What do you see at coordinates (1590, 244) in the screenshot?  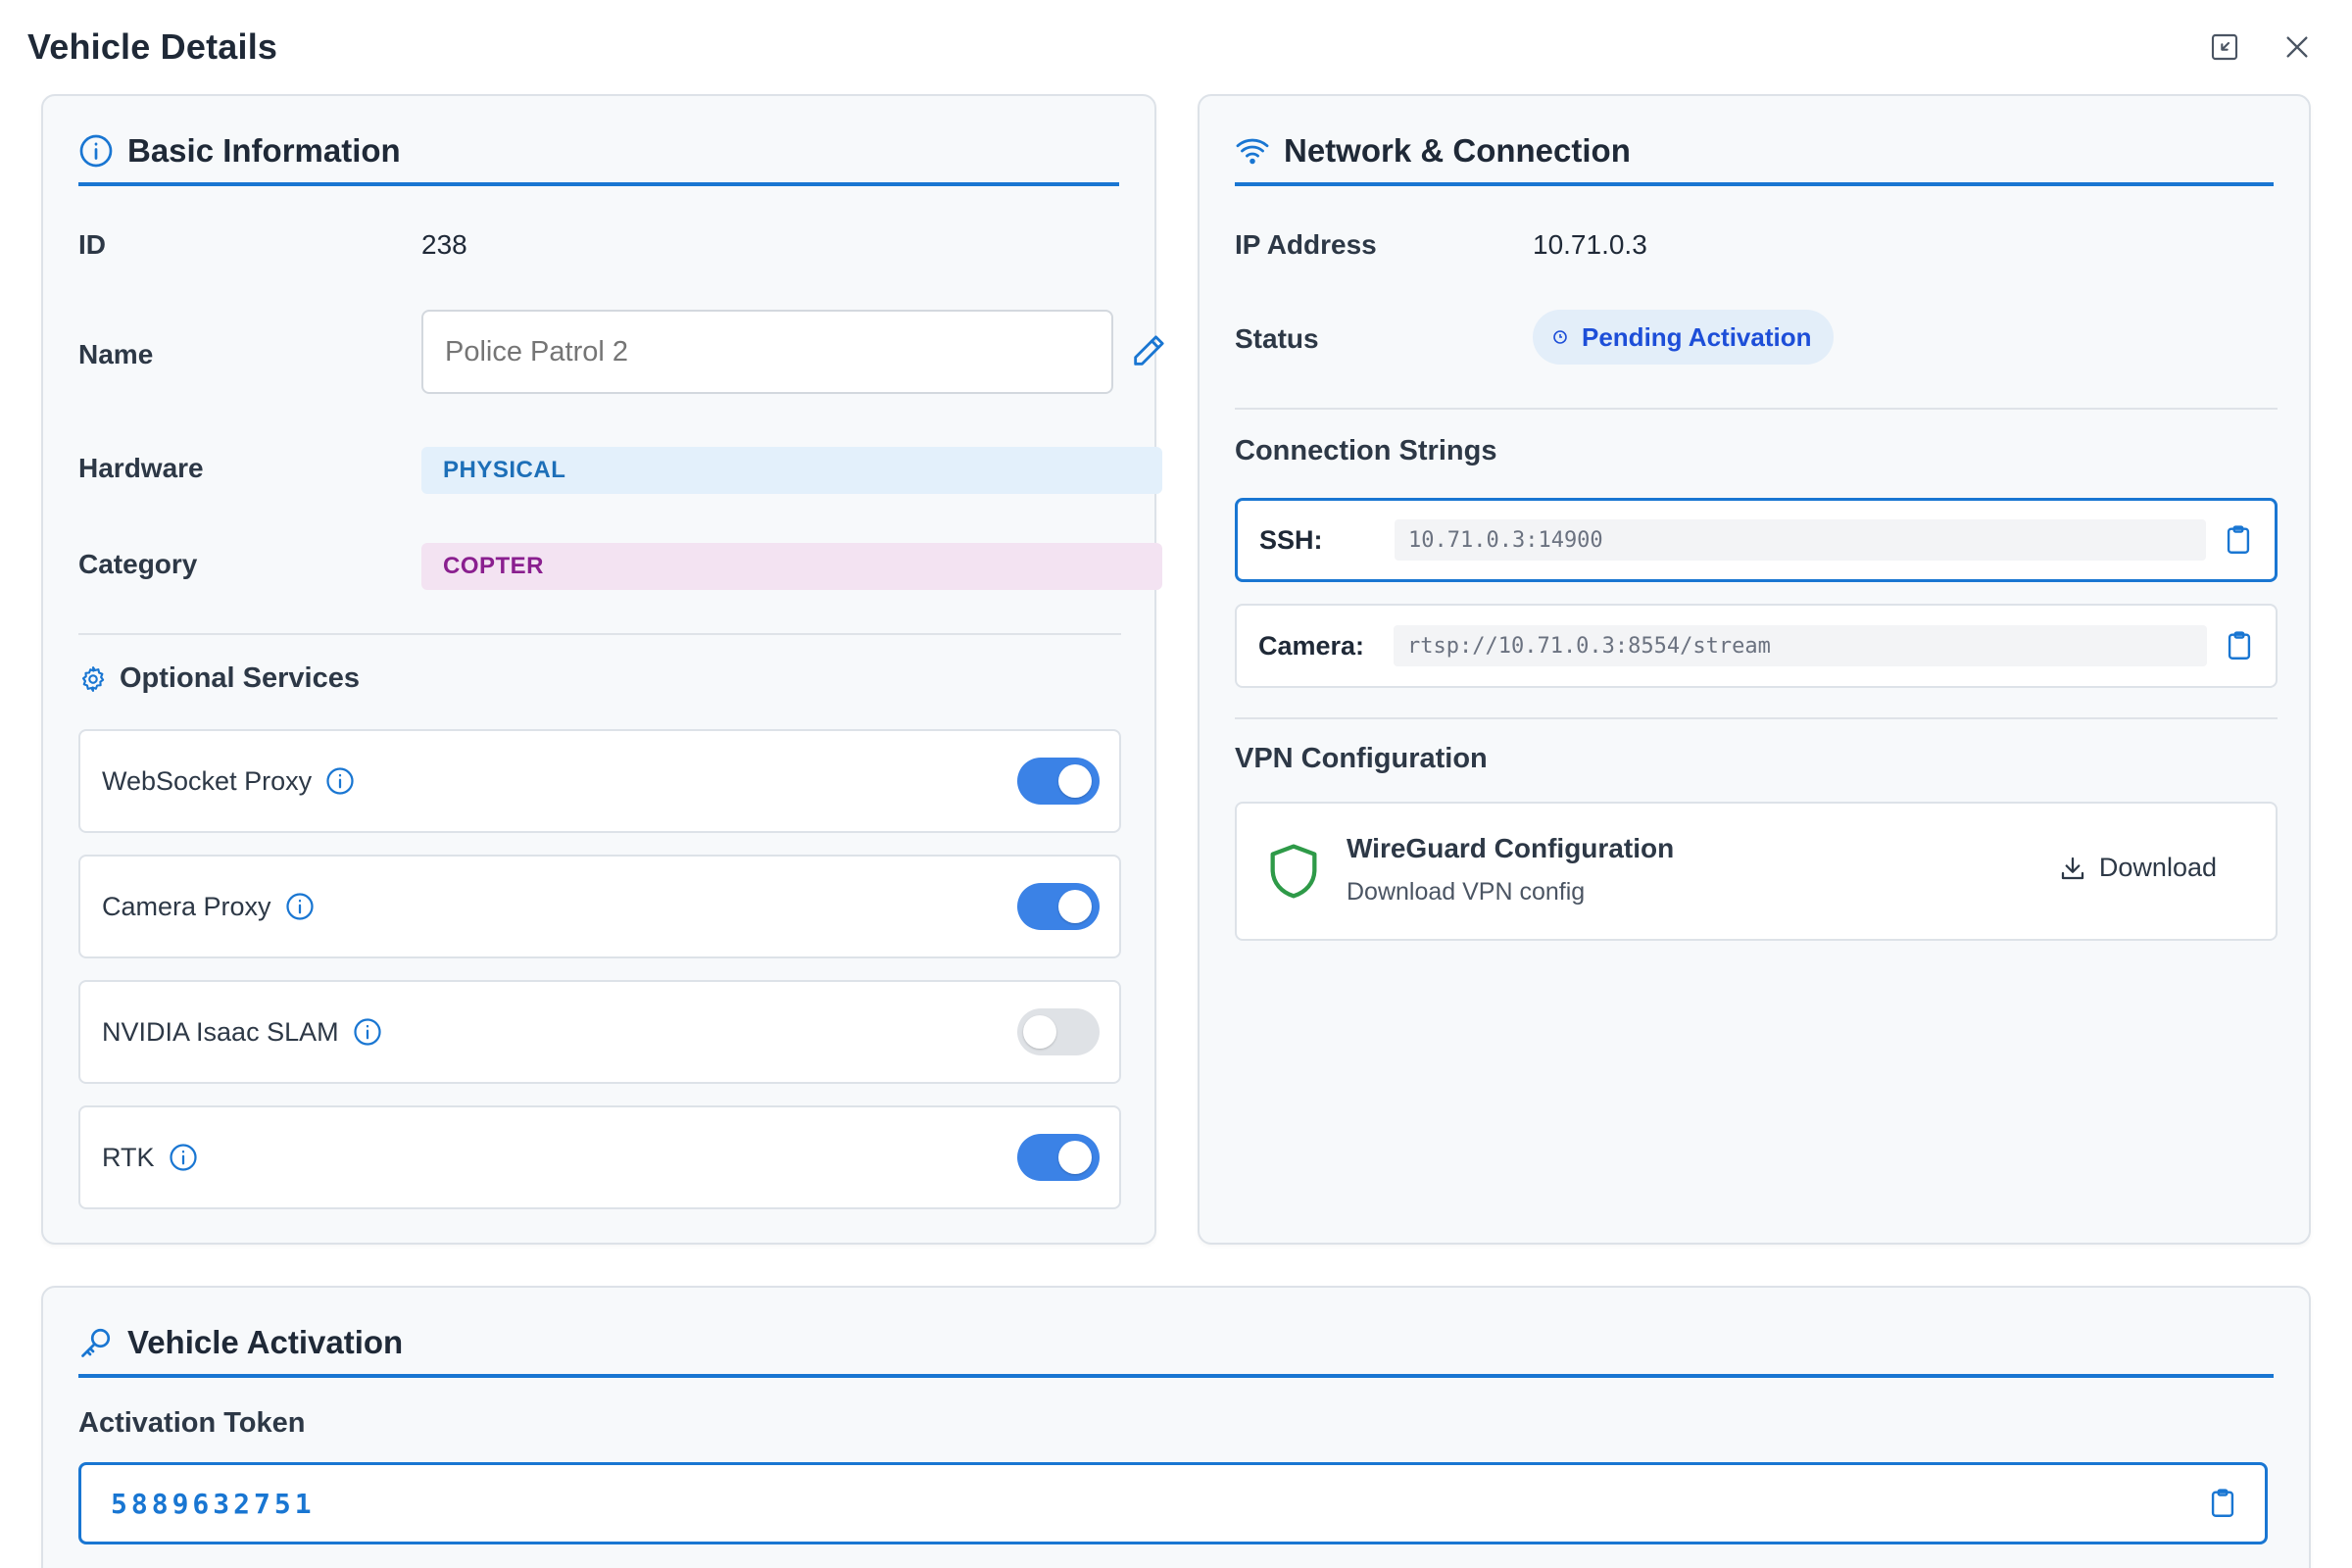 I see `ip-address-value: 10.71.0.3` at bounding box center [1590, 244].